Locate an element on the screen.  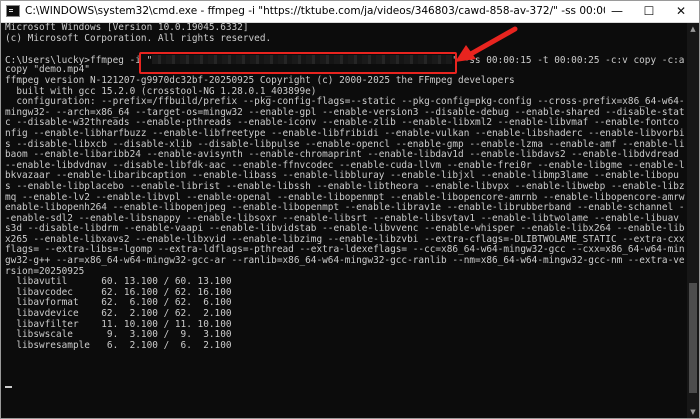
scroll-down-arrow-icon: ▼ is located at coordinates (693, 412).